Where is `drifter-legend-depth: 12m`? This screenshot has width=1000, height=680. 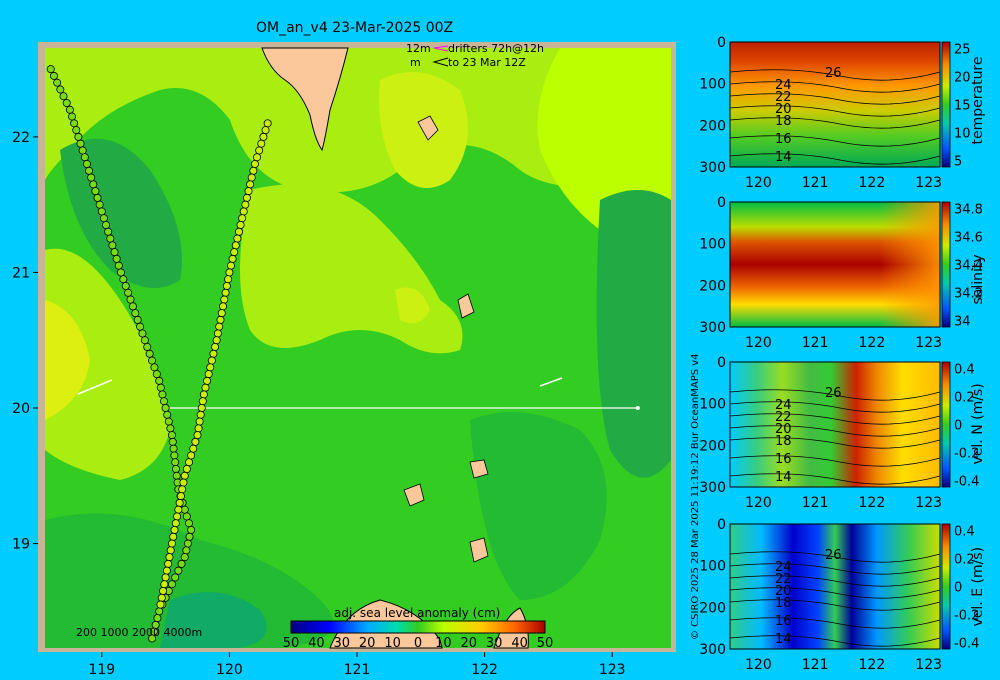
drifter-legend-depth: 12m is located at coordinates (418, 48).